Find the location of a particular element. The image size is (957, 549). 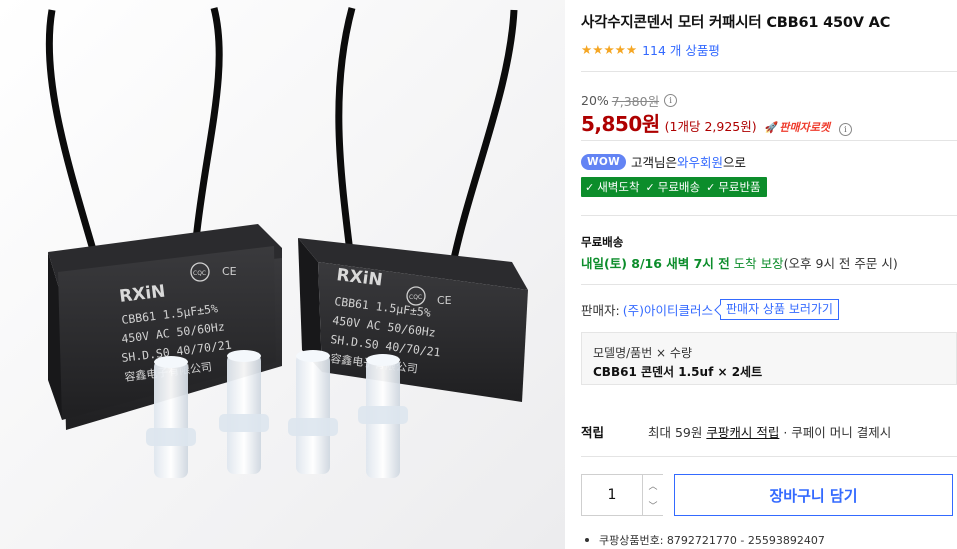

benefit-free-shipping: ✓ 무료배송 is located at coordinates (673, 187).